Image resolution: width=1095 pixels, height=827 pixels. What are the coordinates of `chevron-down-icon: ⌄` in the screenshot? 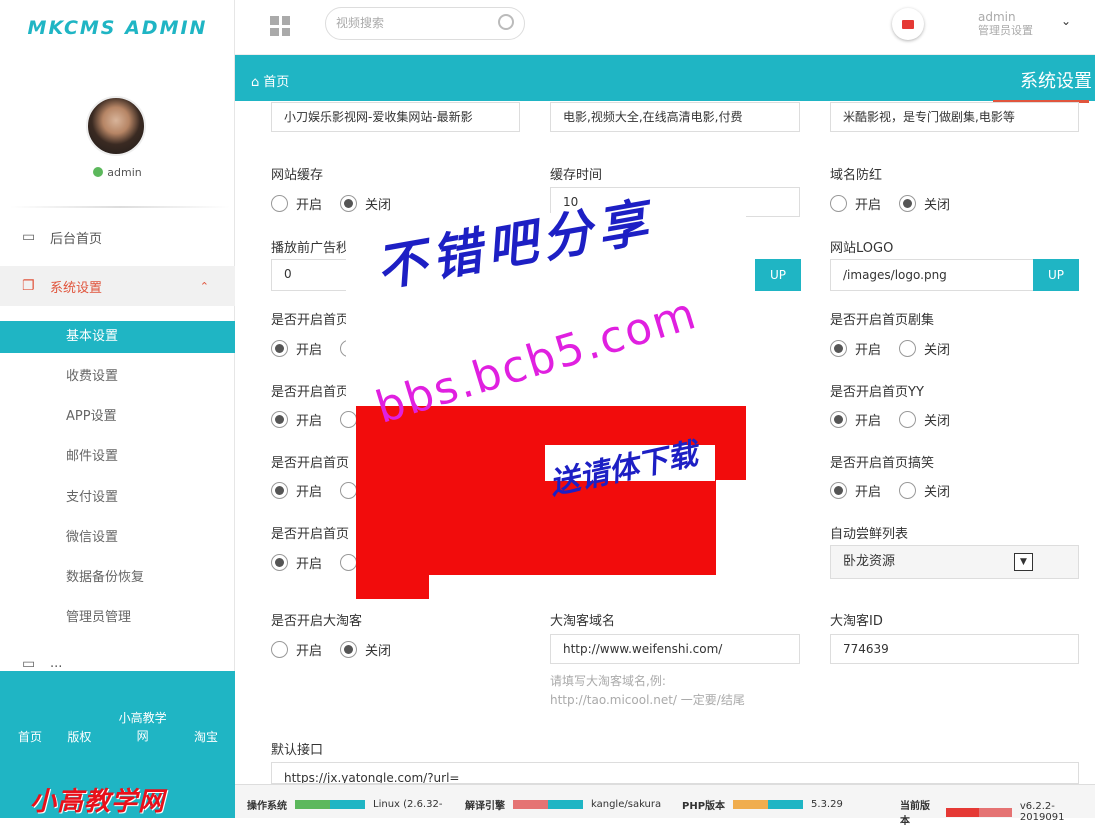 It's located at (1066, 21).